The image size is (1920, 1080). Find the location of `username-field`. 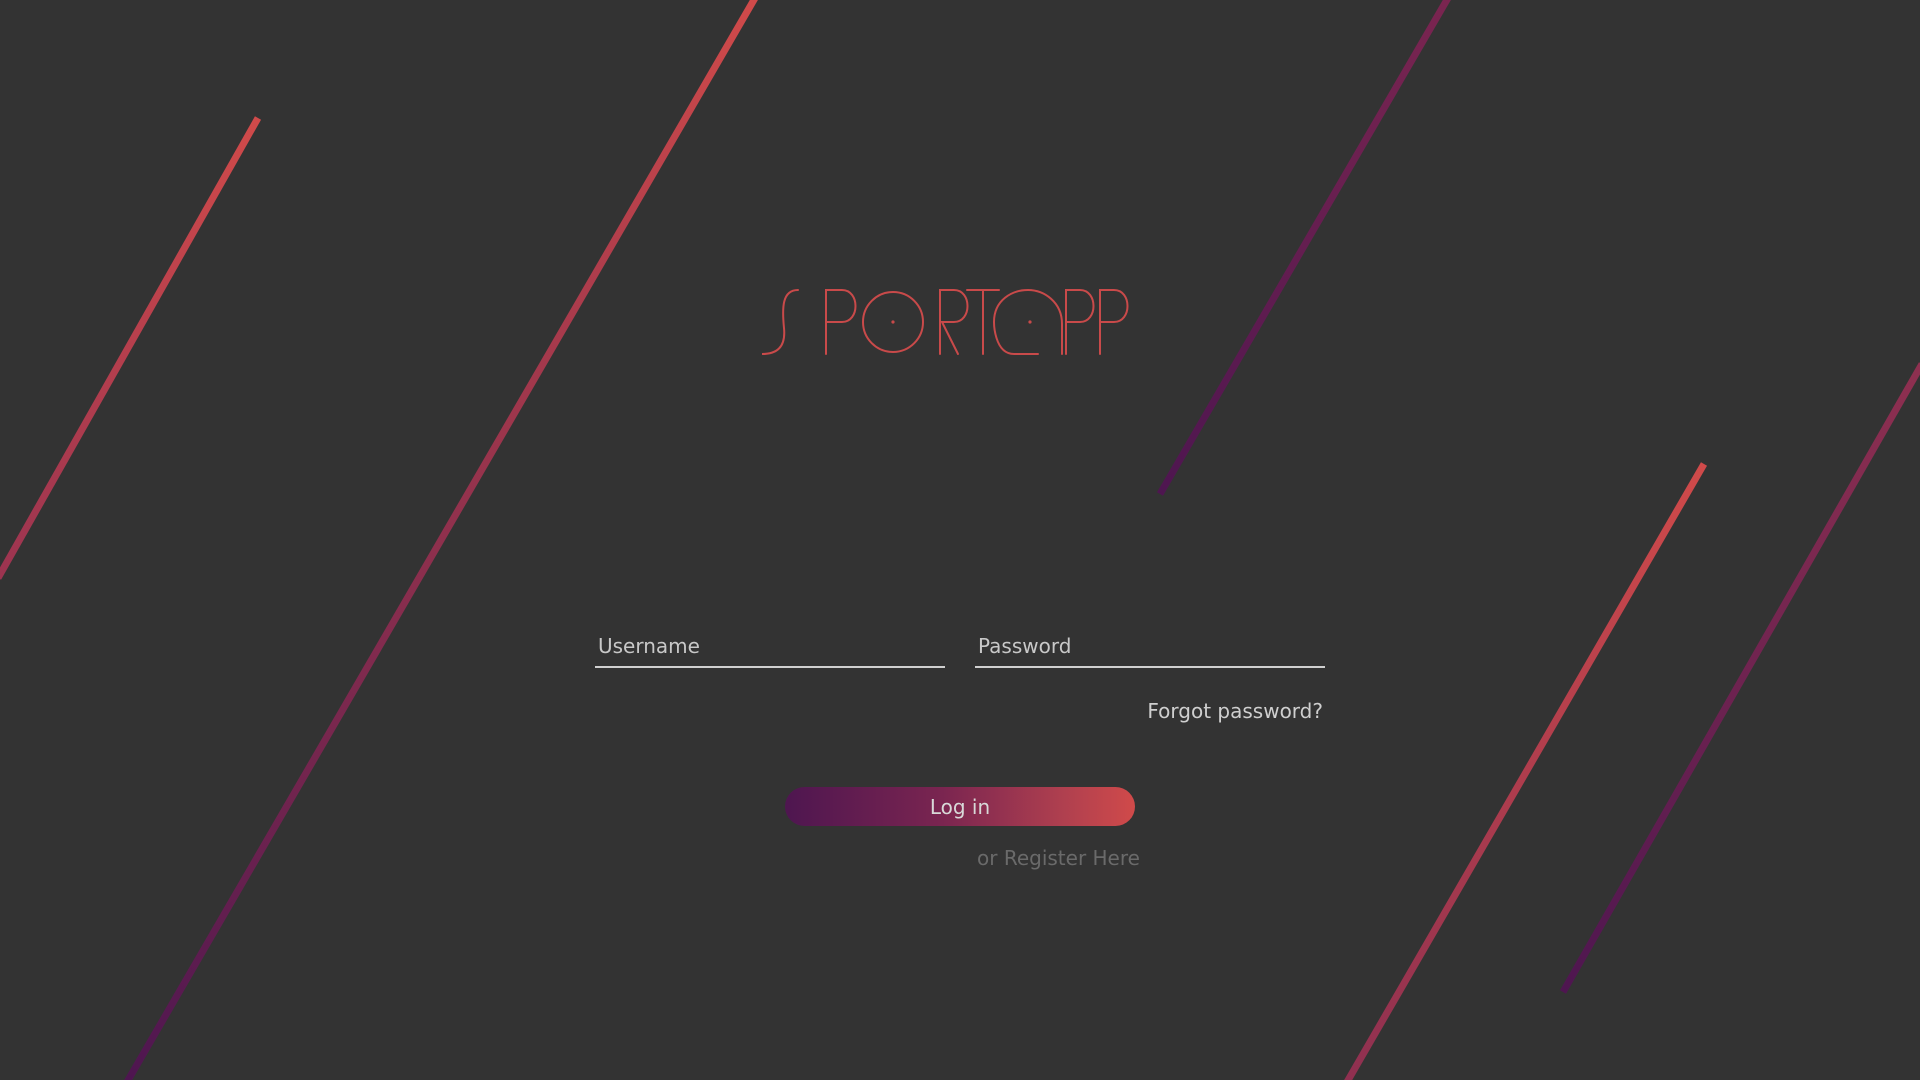

username-field is located at coordinates (770, 648).